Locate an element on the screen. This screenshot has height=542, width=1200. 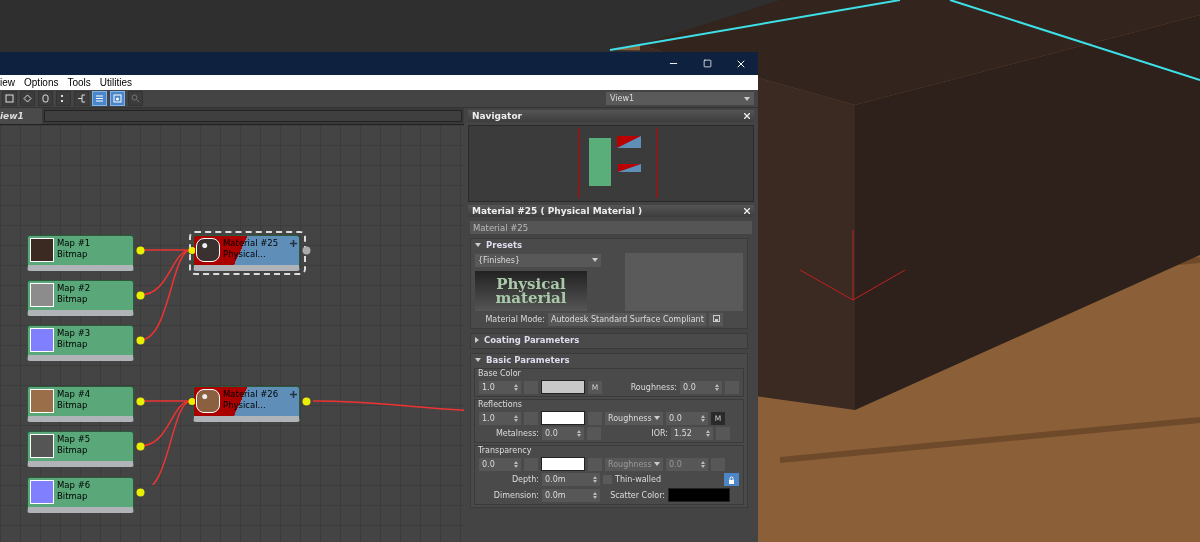
mode-label: Material Mode: is located at coordinates (514, 319).